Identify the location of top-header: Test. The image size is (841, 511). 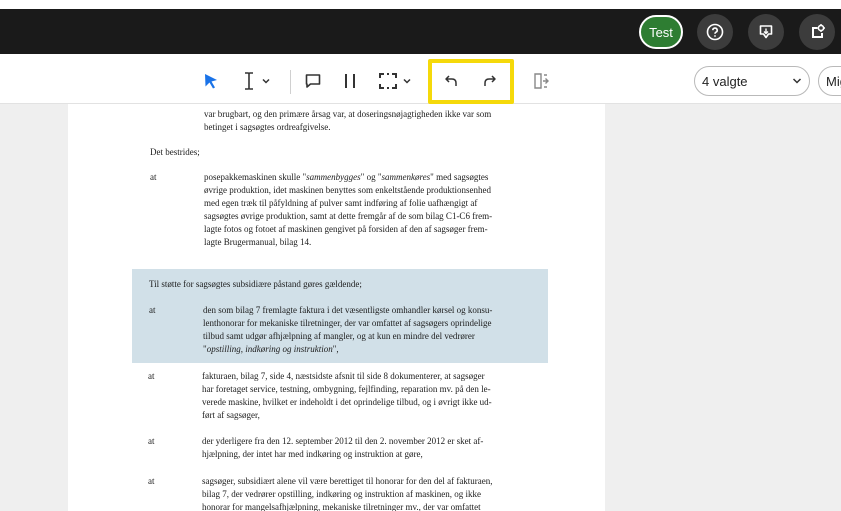
(420, 29).